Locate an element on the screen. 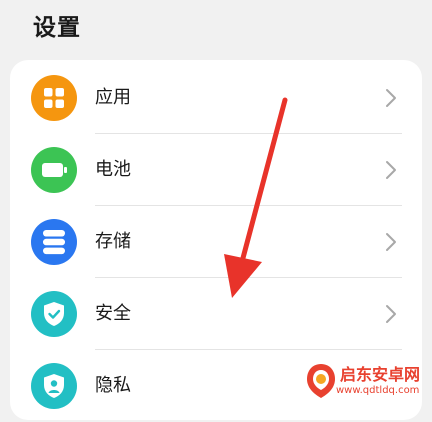  shield-check-icon is located at coordinates (54, 314).